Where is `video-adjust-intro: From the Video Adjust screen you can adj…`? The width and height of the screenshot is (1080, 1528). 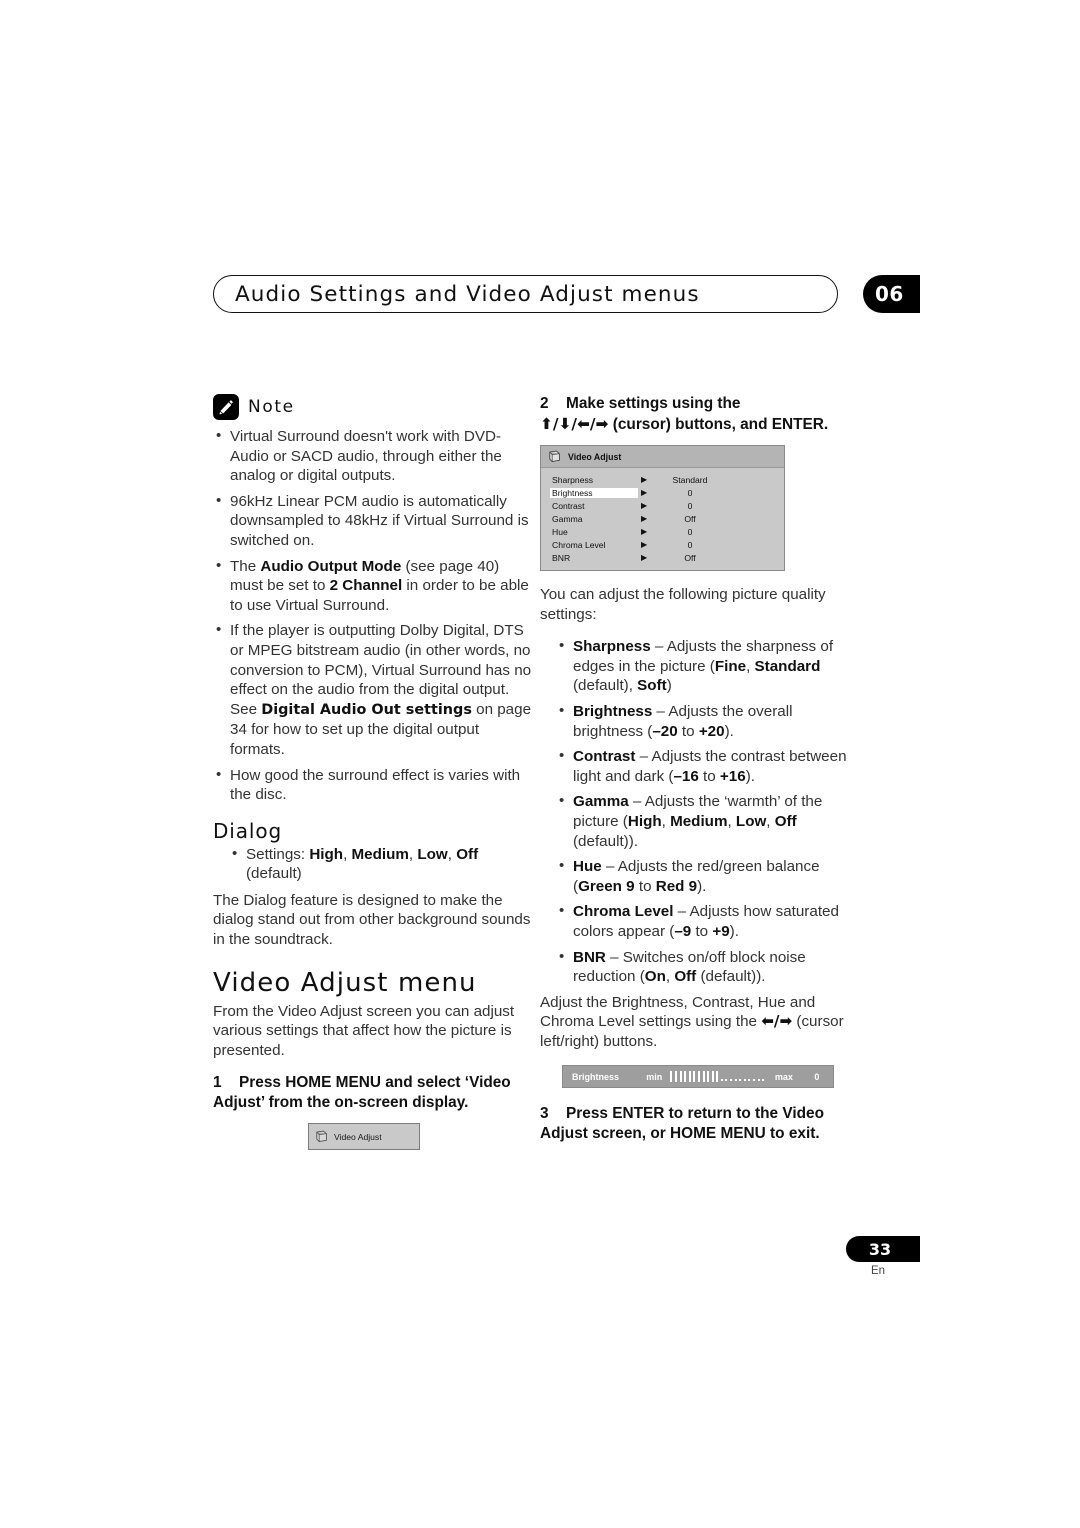 video-adjust-intro: From the Video Adjust screen you can adj… is located at coordinates (364, 1030).